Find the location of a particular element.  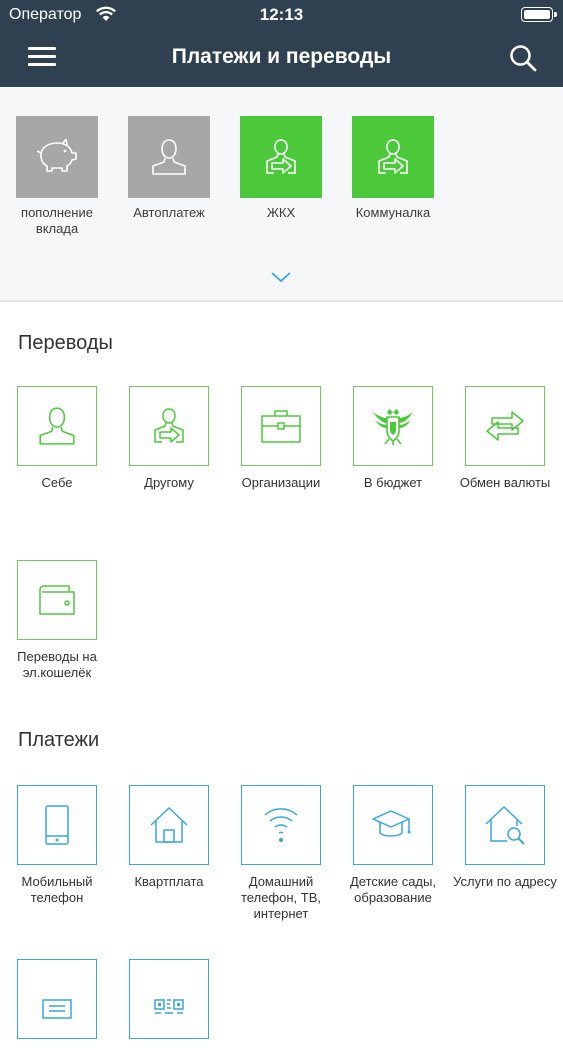

graduation-cap-icon is located at coordinates (391, 823).